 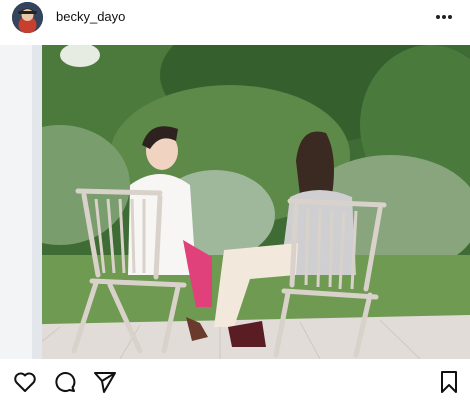 What do you see at coordinates (235, 381) in the screenshot?
I see `post-actions` at bounding box center [235, 381].